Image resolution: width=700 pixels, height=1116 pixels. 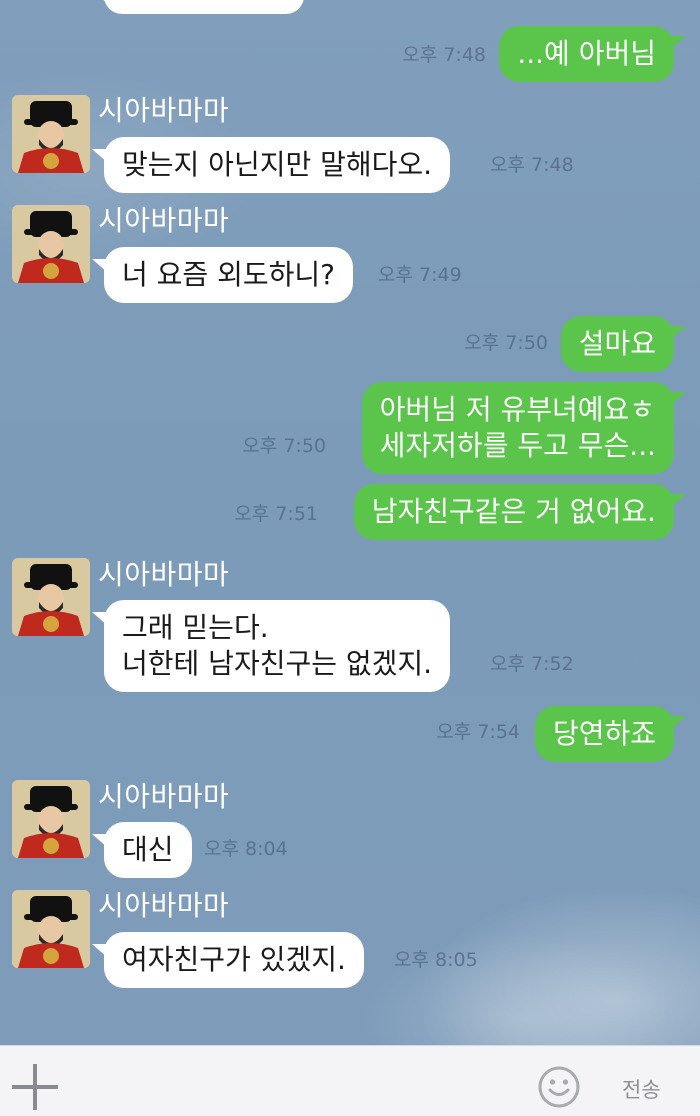 What do you see at coordinates (350, 1080) in the screenshot?
I see `composer-bar: 전송` at bounding box center [350, 1080].